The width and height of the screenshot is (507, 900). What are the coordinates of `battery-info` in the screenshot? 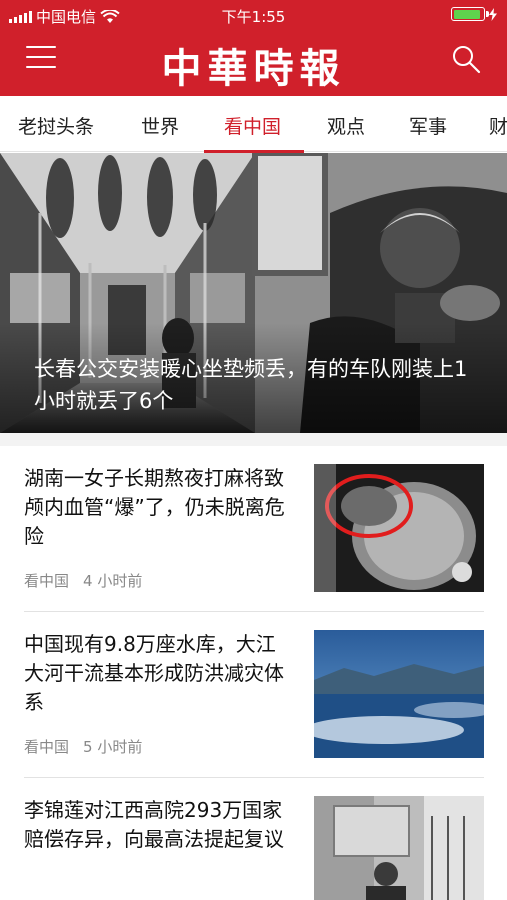 It's located at (474, 14).